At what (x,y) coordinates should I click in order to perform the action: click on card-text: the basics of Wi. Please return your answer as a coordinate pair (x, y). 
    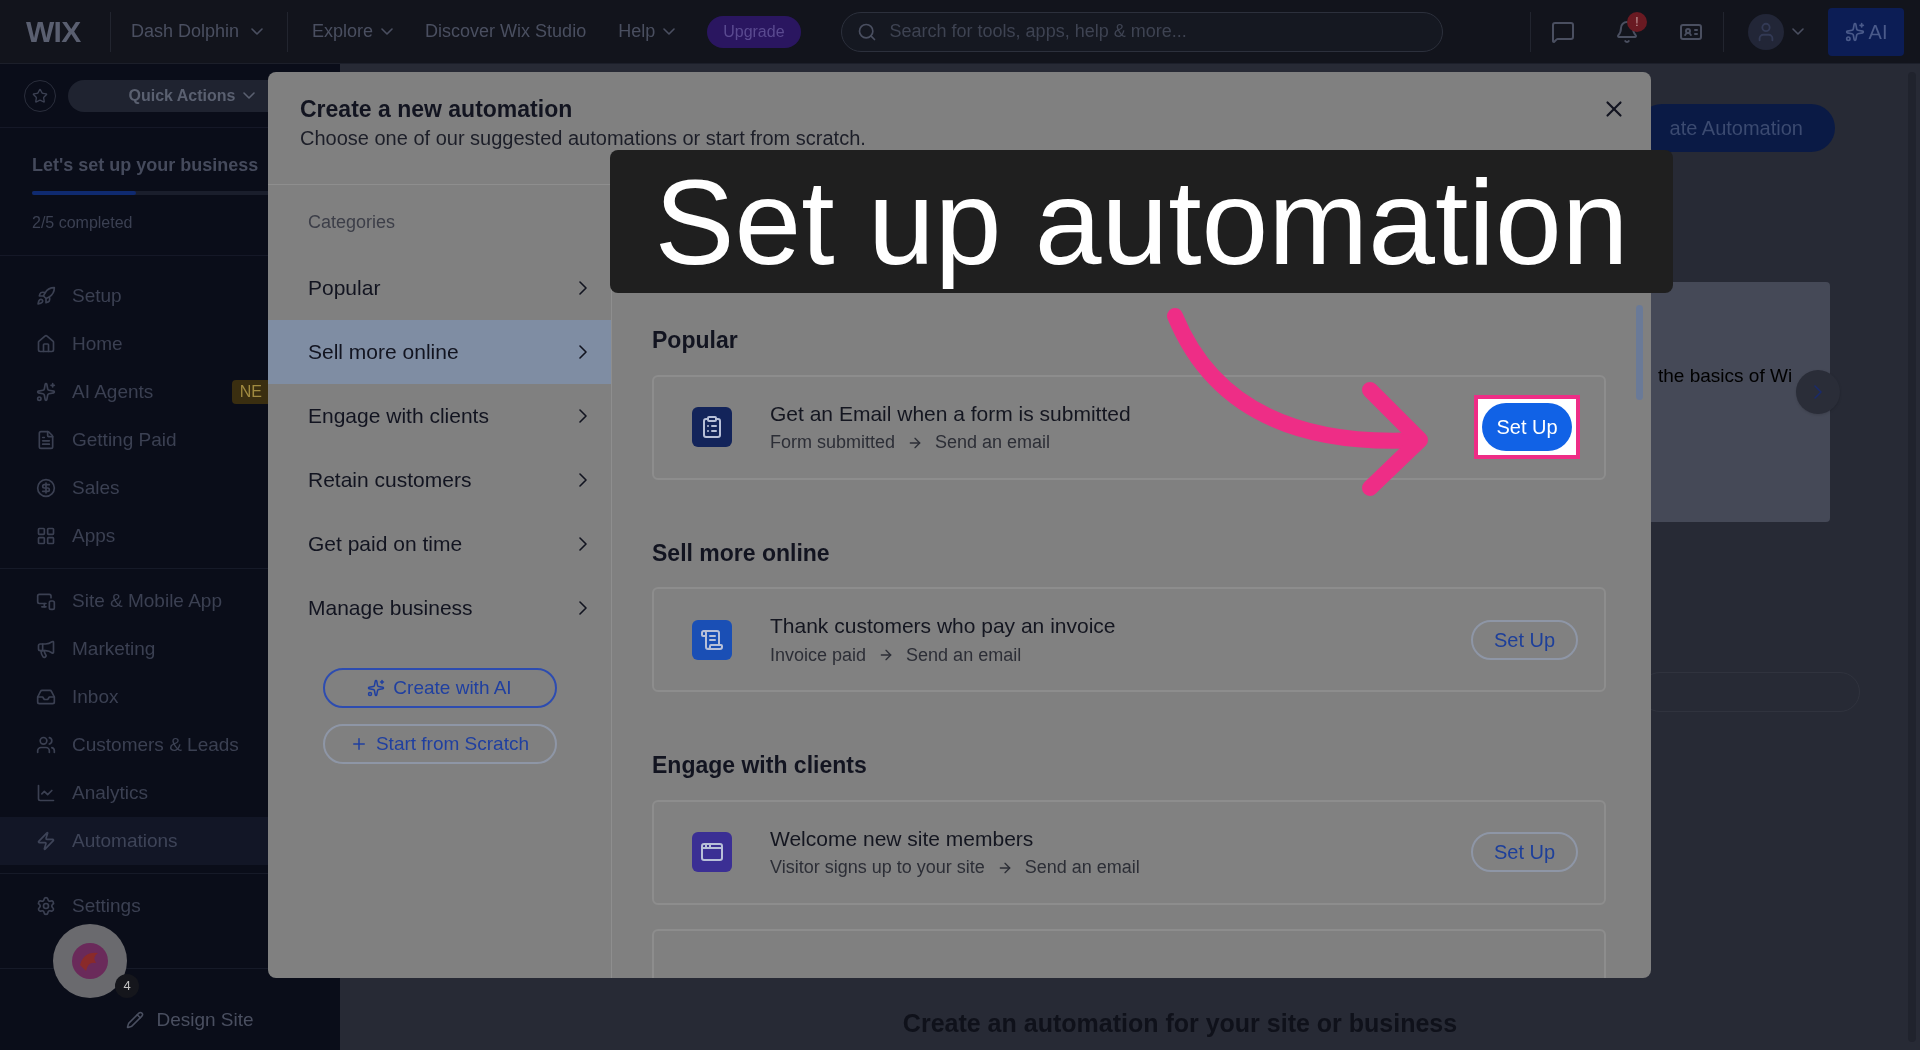
    Looking at the image, I should click on (1725, 376).